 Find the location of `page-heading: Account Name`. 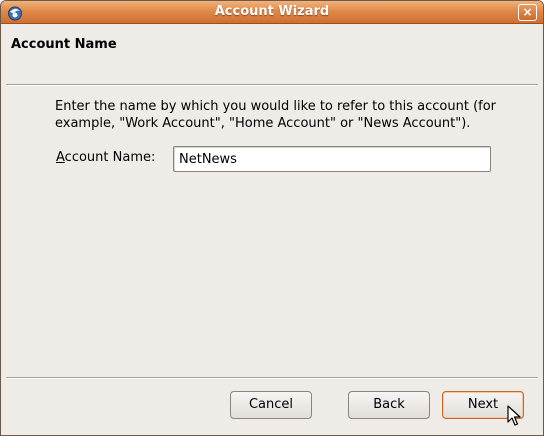

page-heading: Account Name is located at coordinates (64, 44).